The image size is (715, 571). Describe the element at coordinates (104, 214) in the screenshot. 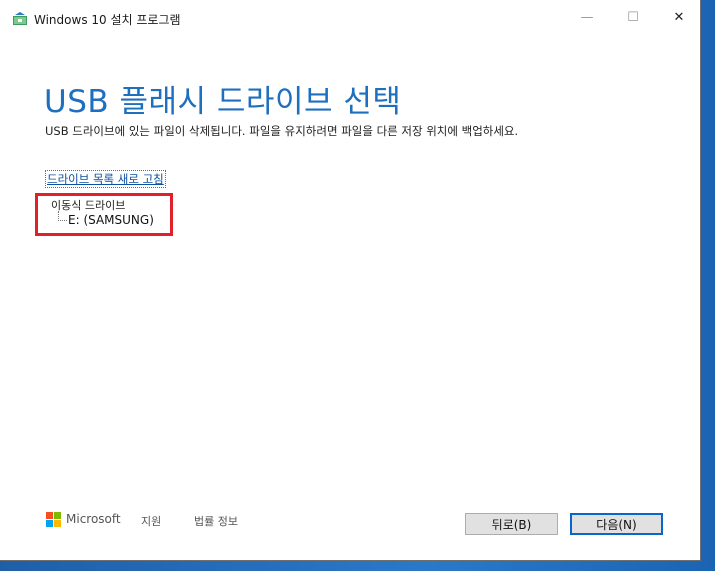

I see `red-highlight-box` at that location.